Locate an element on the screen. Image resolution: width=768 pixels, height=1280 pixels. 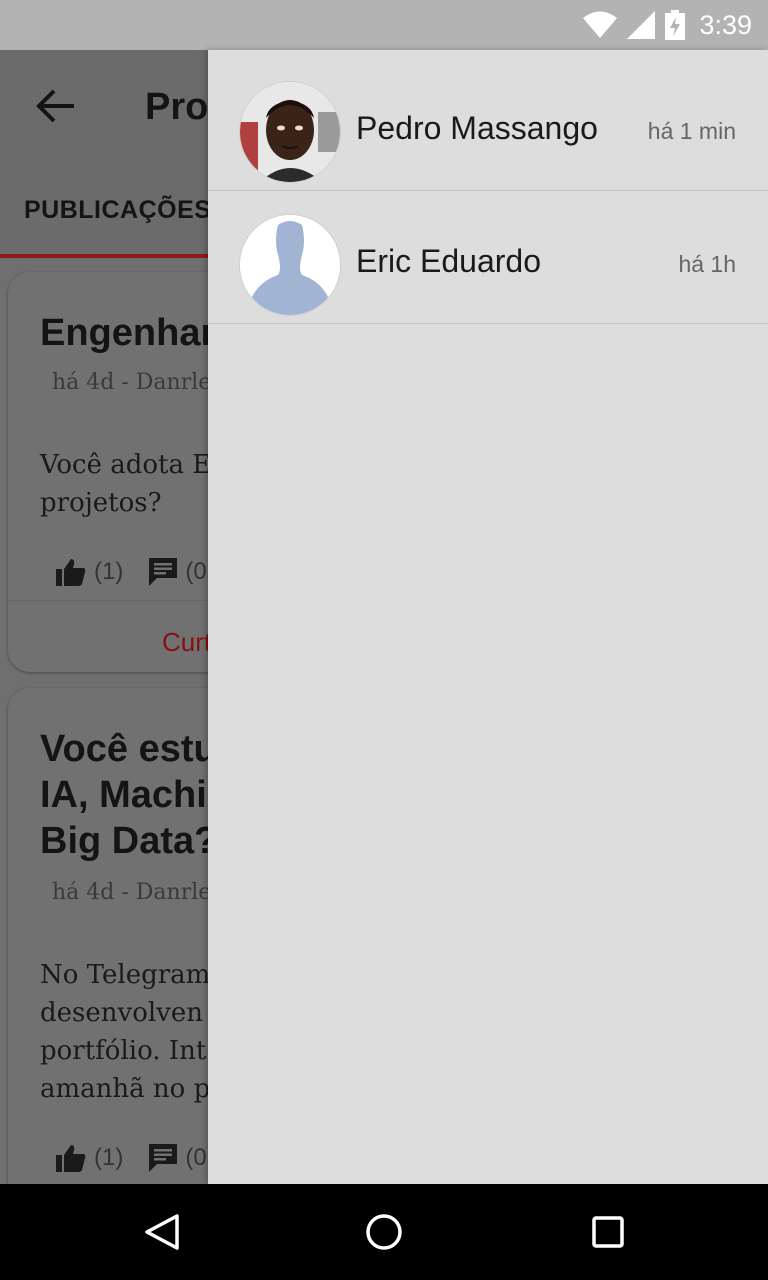
conversation-time: há 1 min is located at coordinates (691, 131).